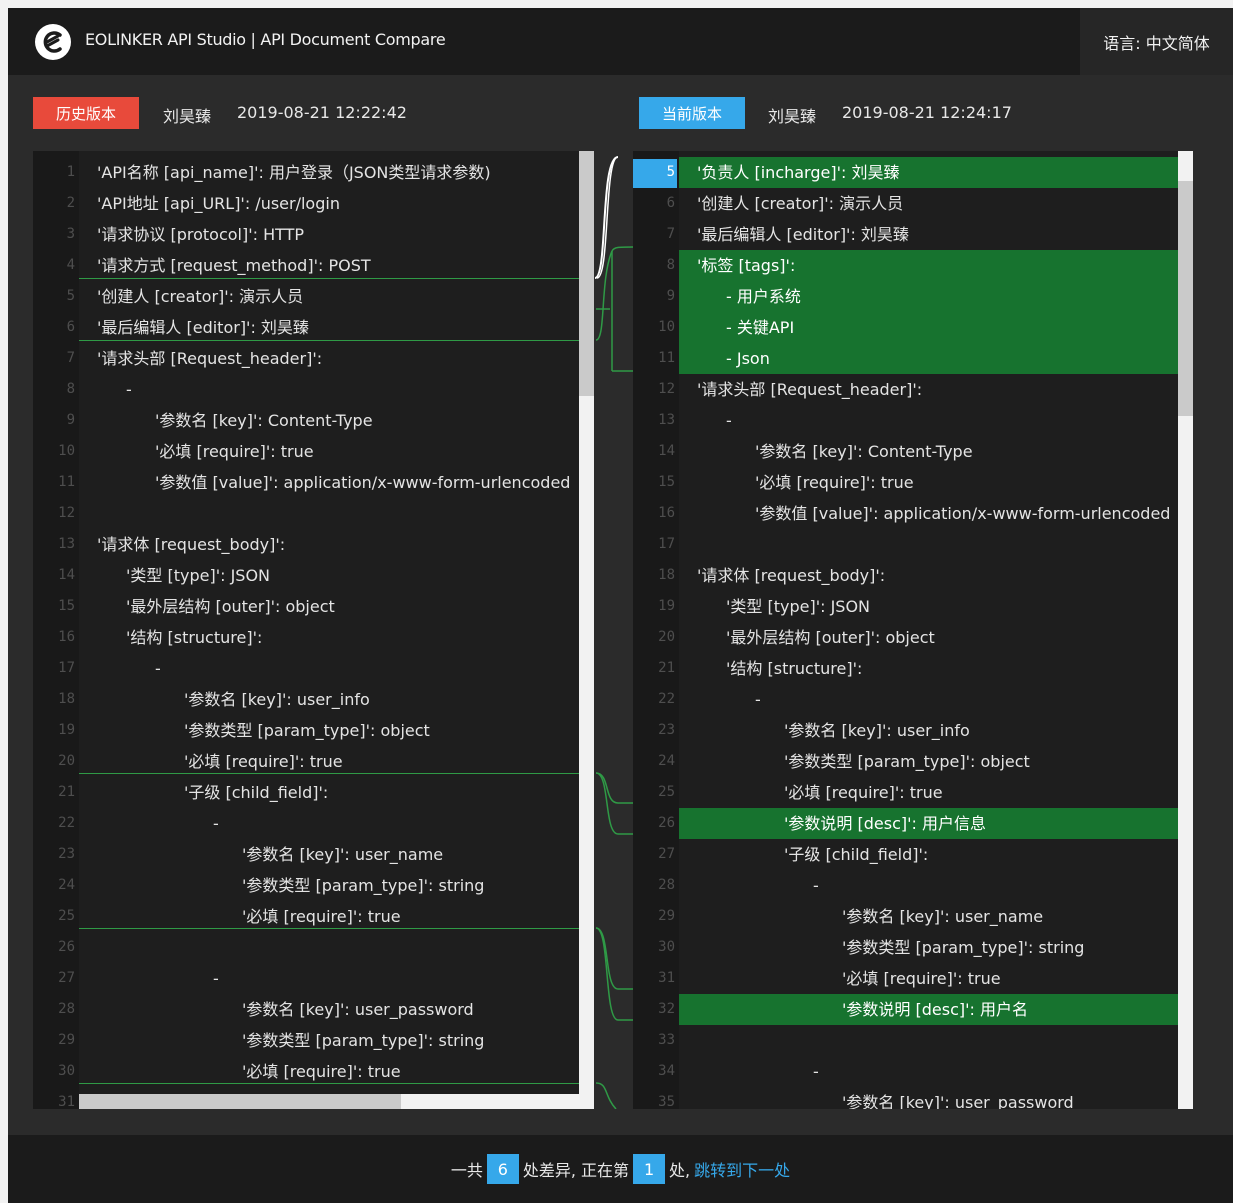 The width and height of the screenshot is (1233, 1203). Describe the element at coordinates (70, 265) in the screenshot. I see `line-number: 4` at that location.